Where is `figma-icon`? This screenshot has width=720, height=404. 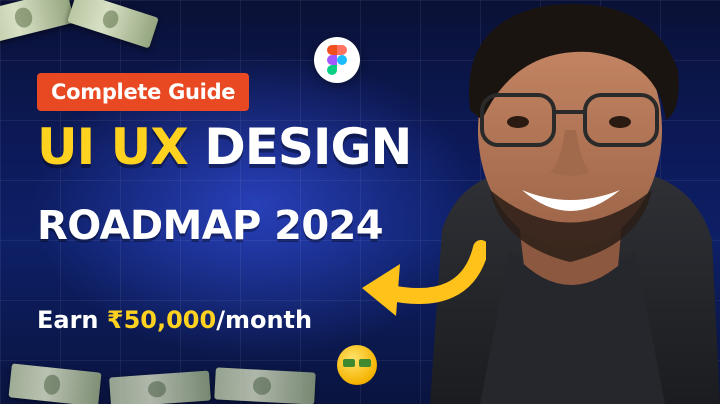
figma-icon is located at coordinates (337, 60).